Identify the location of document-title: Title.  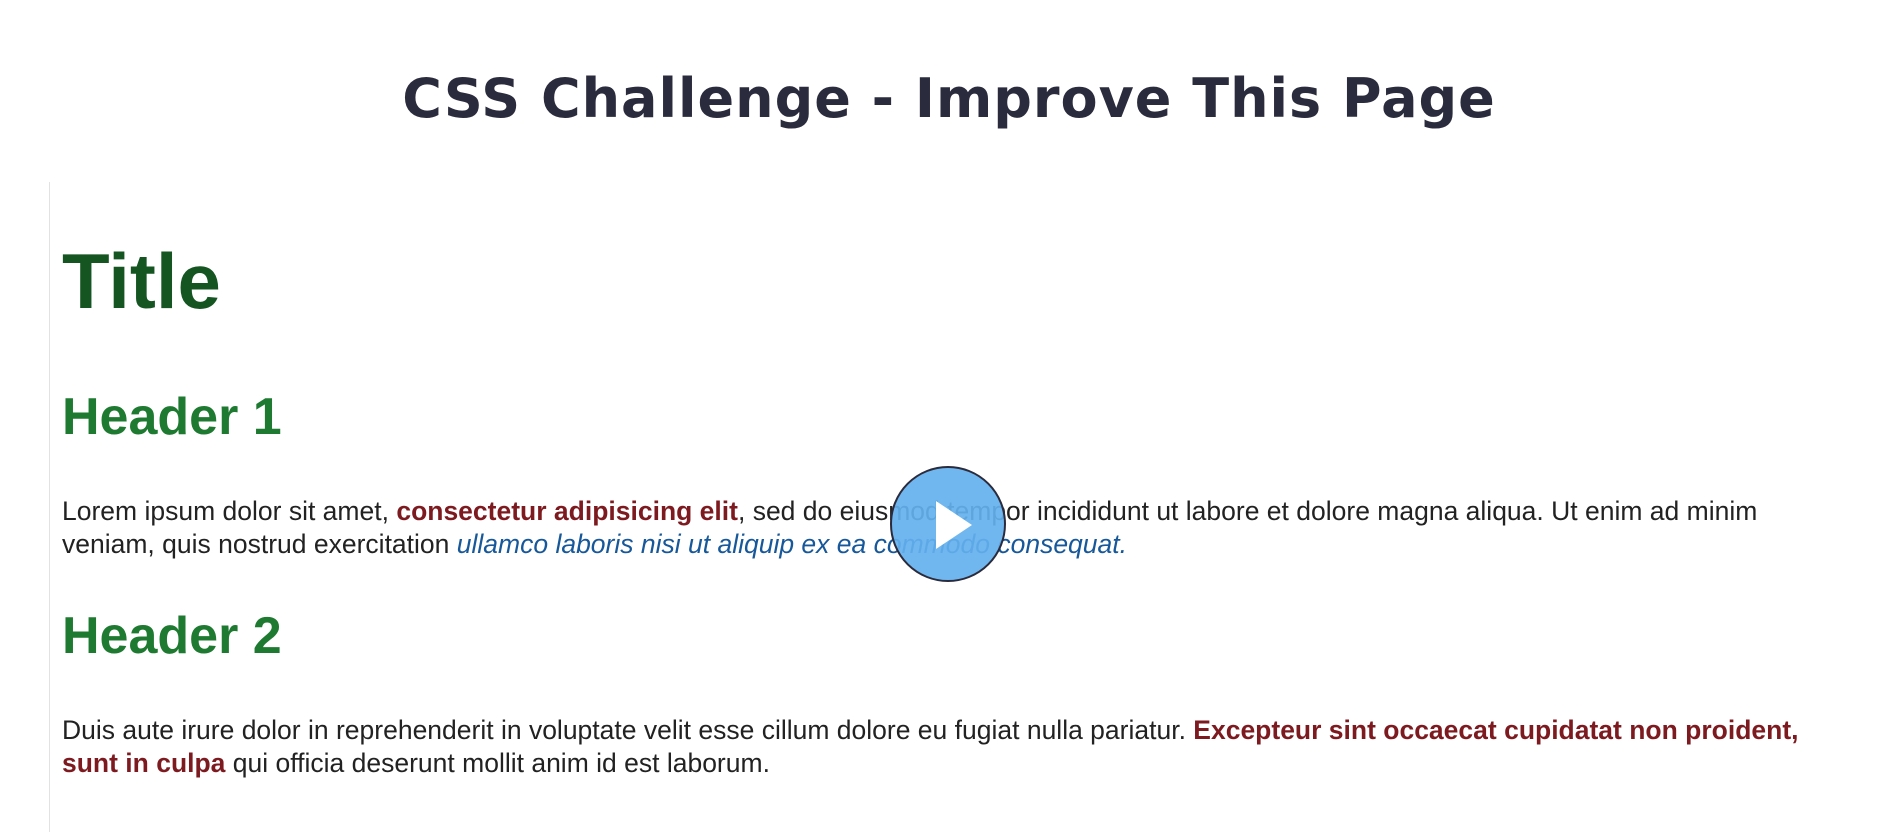
(141, 281).